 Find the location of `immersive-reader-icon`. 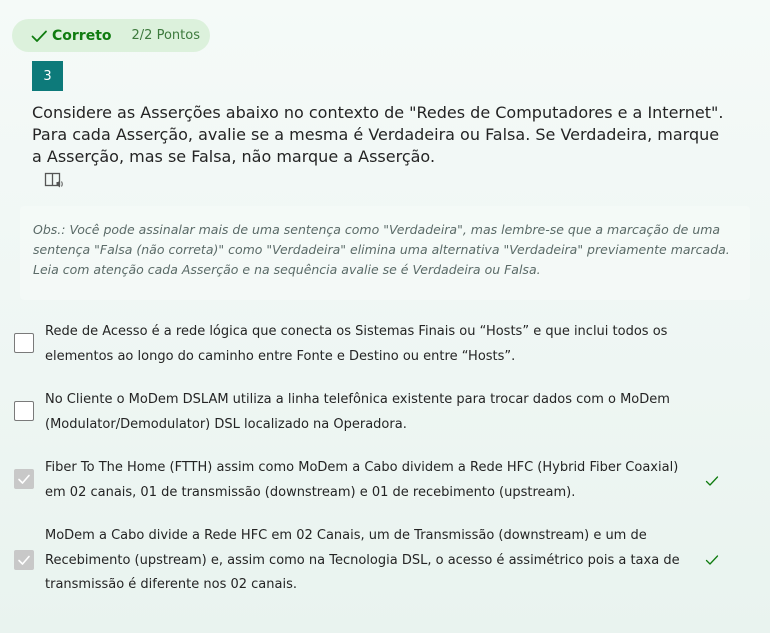

immersive-reader-icon is located at coordinates (54, 181).